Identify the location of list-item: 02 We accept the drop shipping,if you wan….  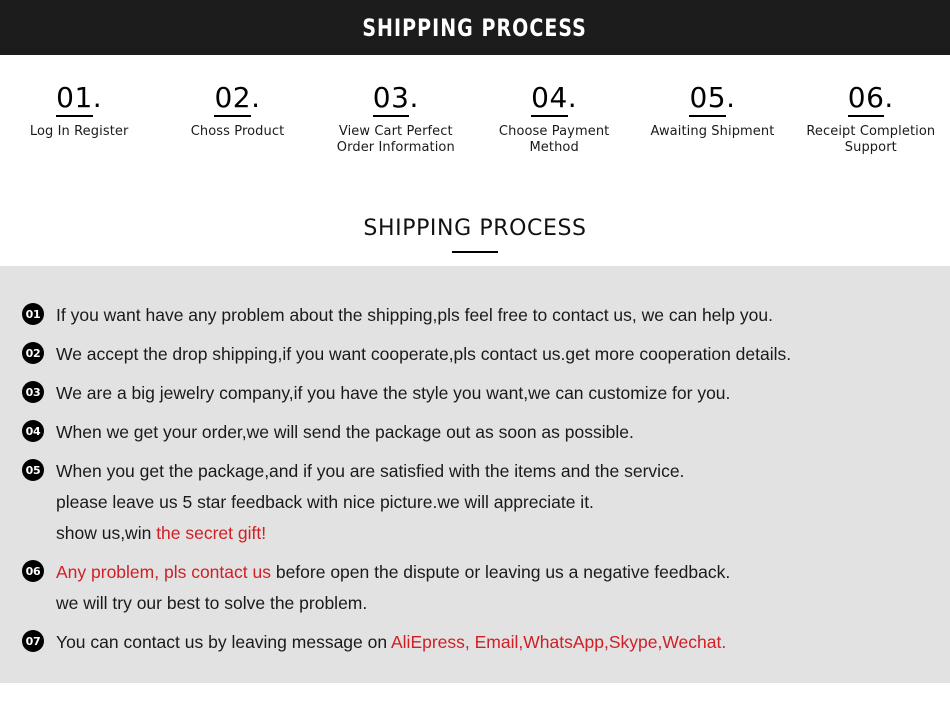
(480, 354).